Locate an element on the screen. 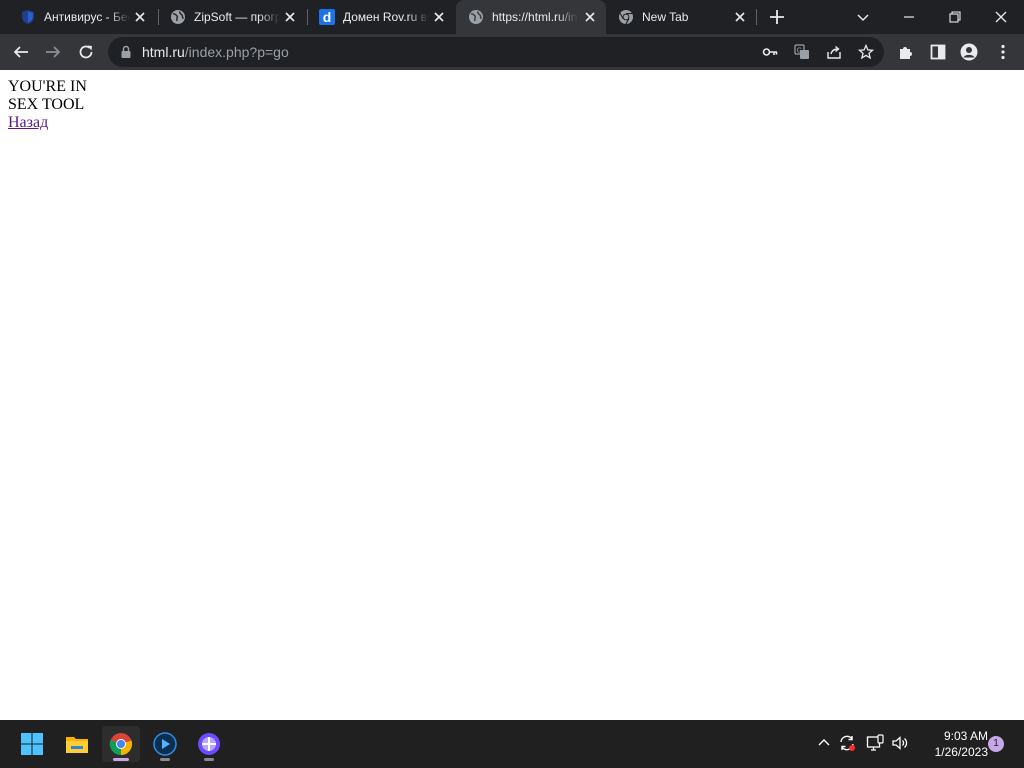  tab-new-tab: New Tab is located at coordinates (681, 17).